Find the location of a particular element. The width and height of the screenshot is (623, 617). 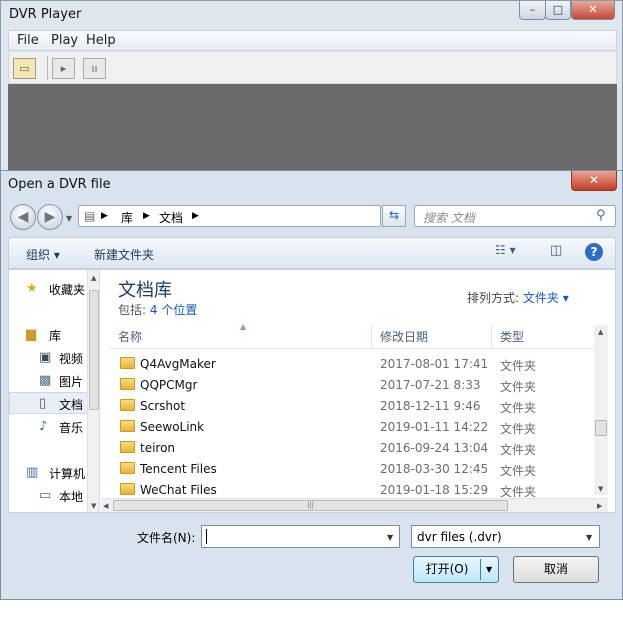

file-row: SeewoLink 2019-01-11 14:22 文件夹 is located at coordinates (355, 427).